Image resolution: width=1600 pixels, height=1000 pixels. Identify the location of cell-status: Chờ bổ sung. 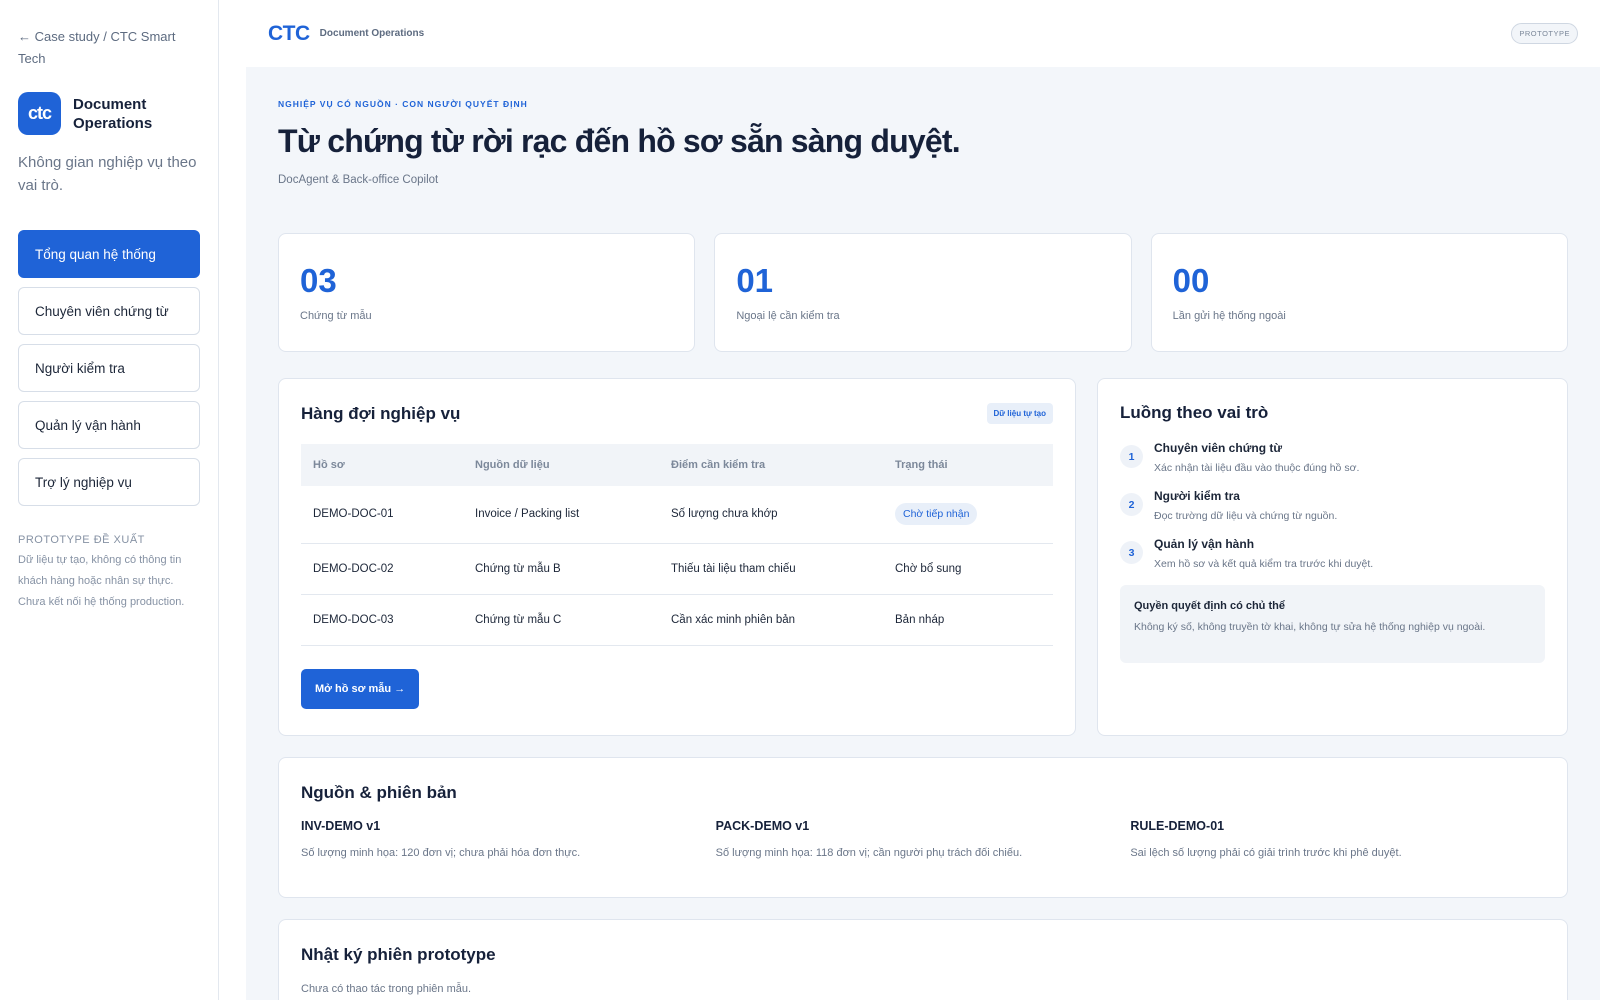
(968, 569).